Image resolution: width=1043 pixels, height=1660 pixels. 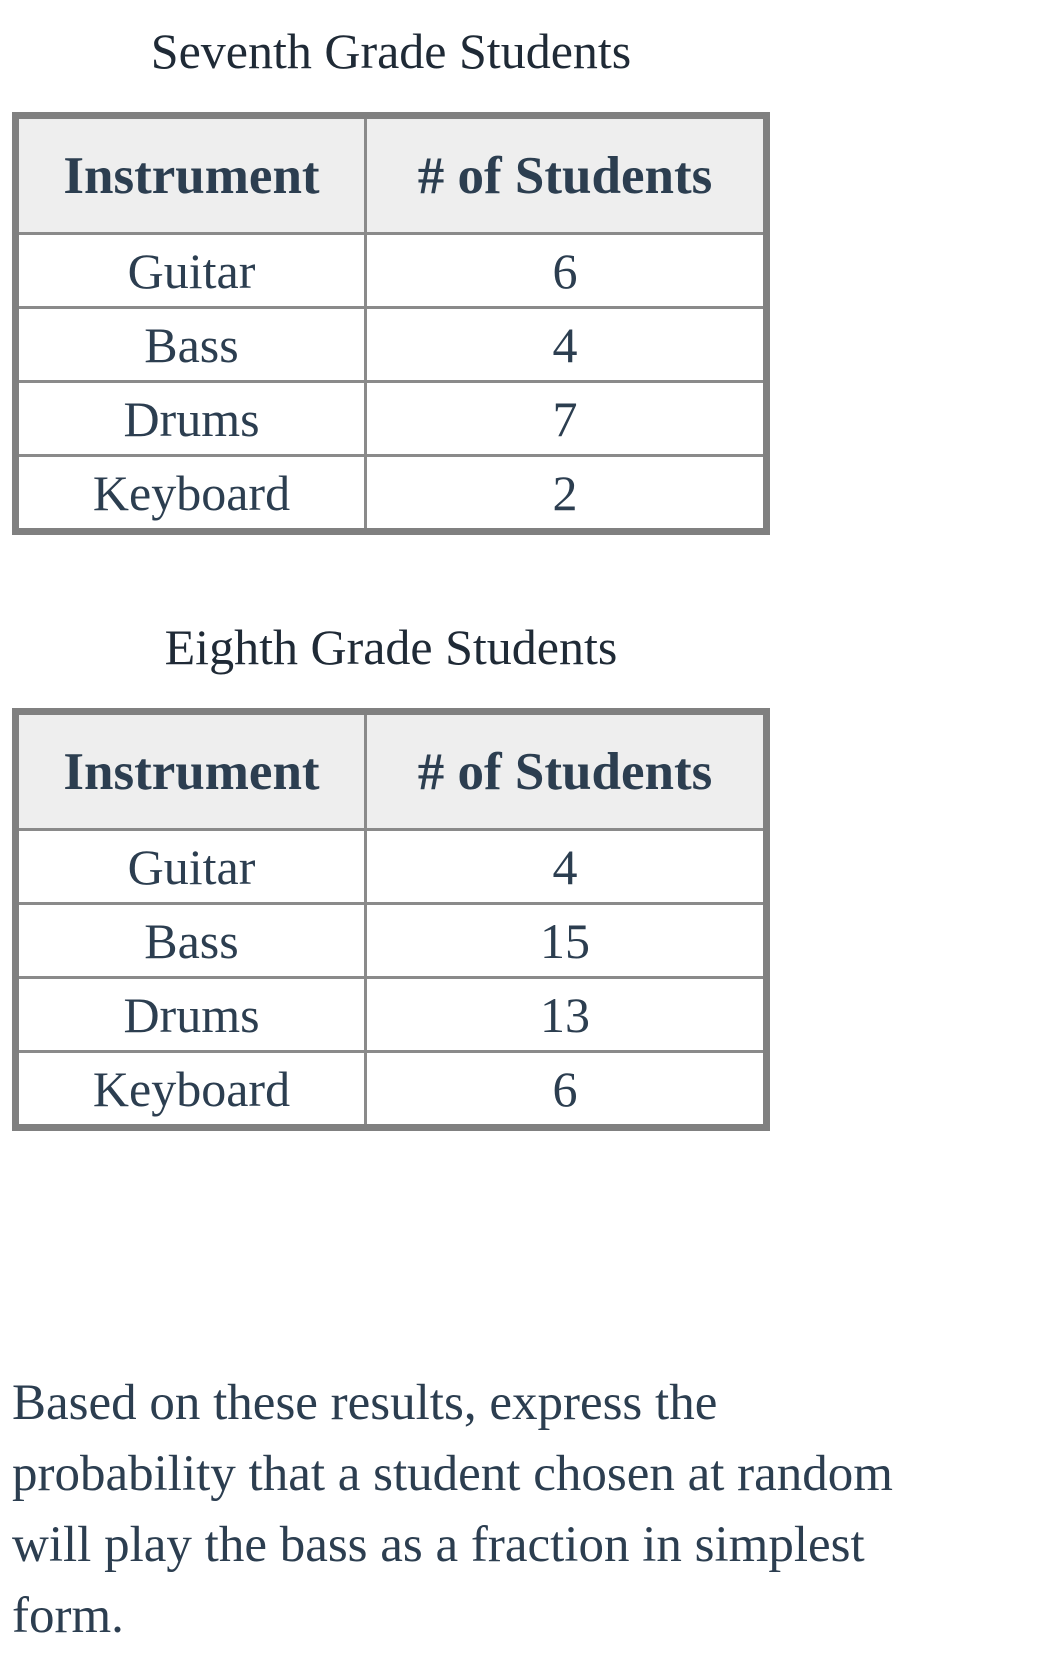 I want to click on question-line: Based on these results, express the, so click(x=365, y=1403).